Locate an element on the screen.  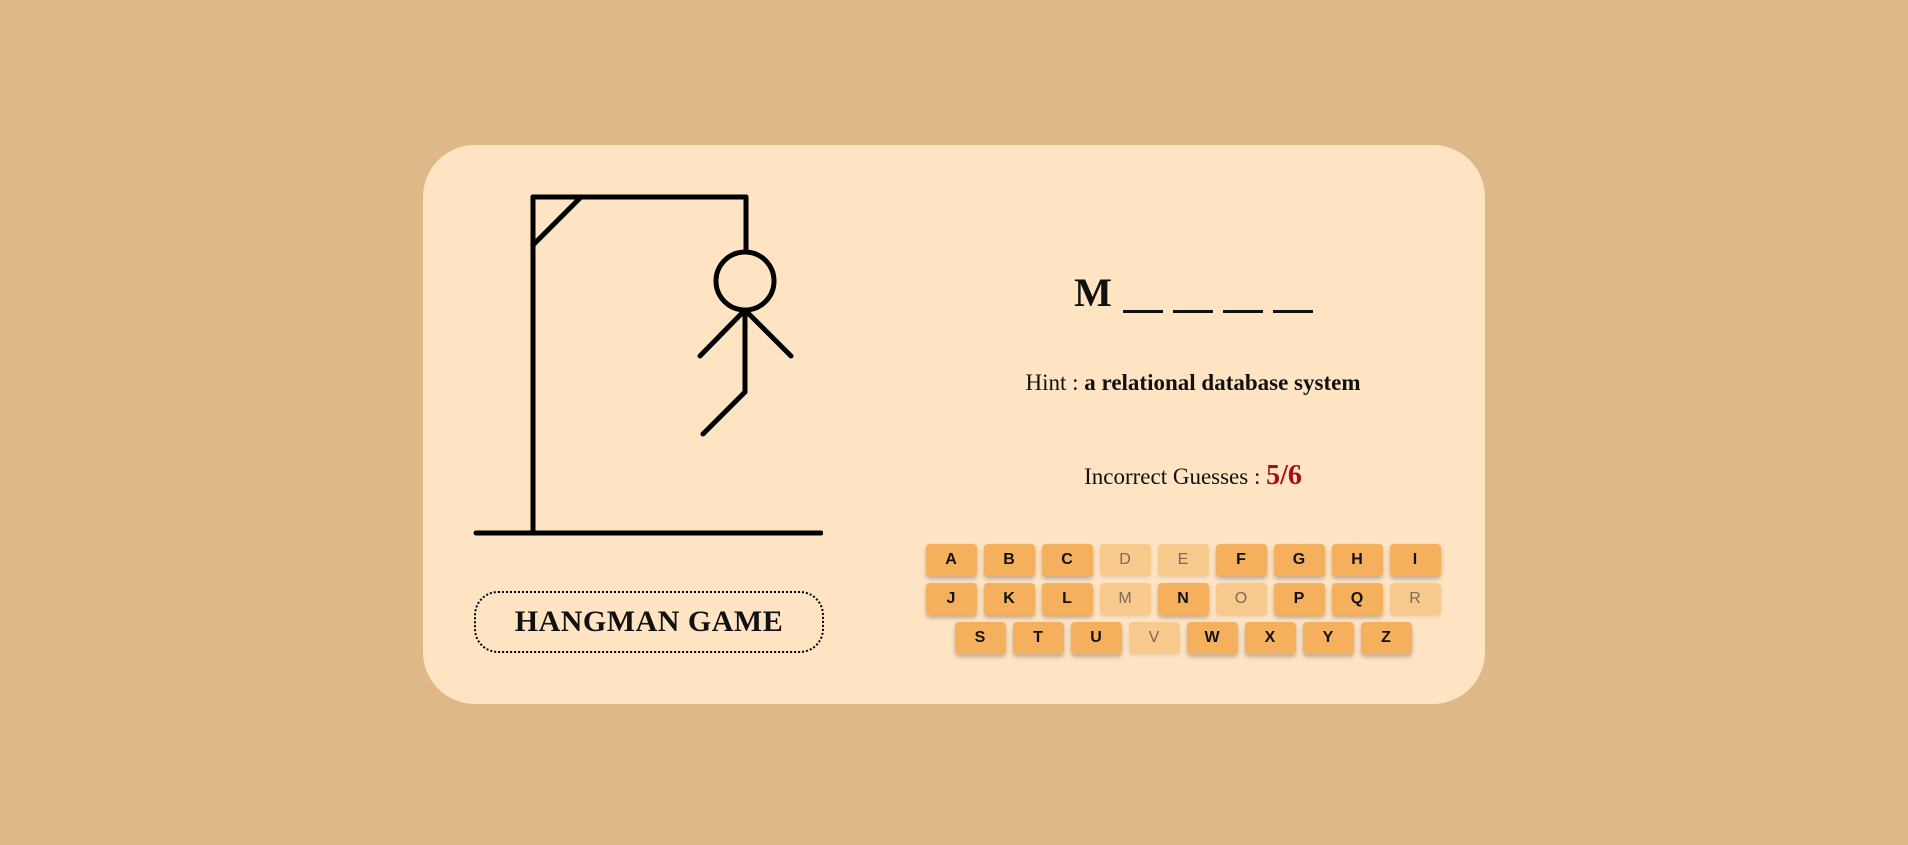
keyboard-row: ABCDEFGHI is located at coordinates (1183, 560).